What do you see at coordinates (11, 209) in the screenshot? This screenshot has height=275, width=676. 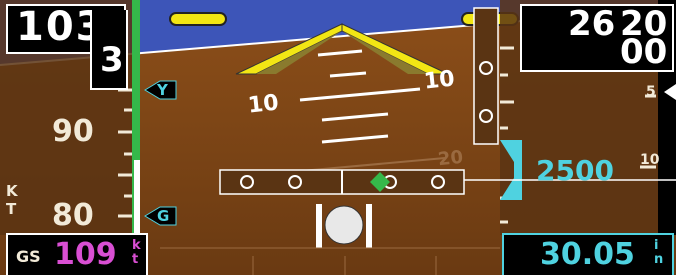 I see `airspeed-unit-t: T` at bounding box center [11, 209].